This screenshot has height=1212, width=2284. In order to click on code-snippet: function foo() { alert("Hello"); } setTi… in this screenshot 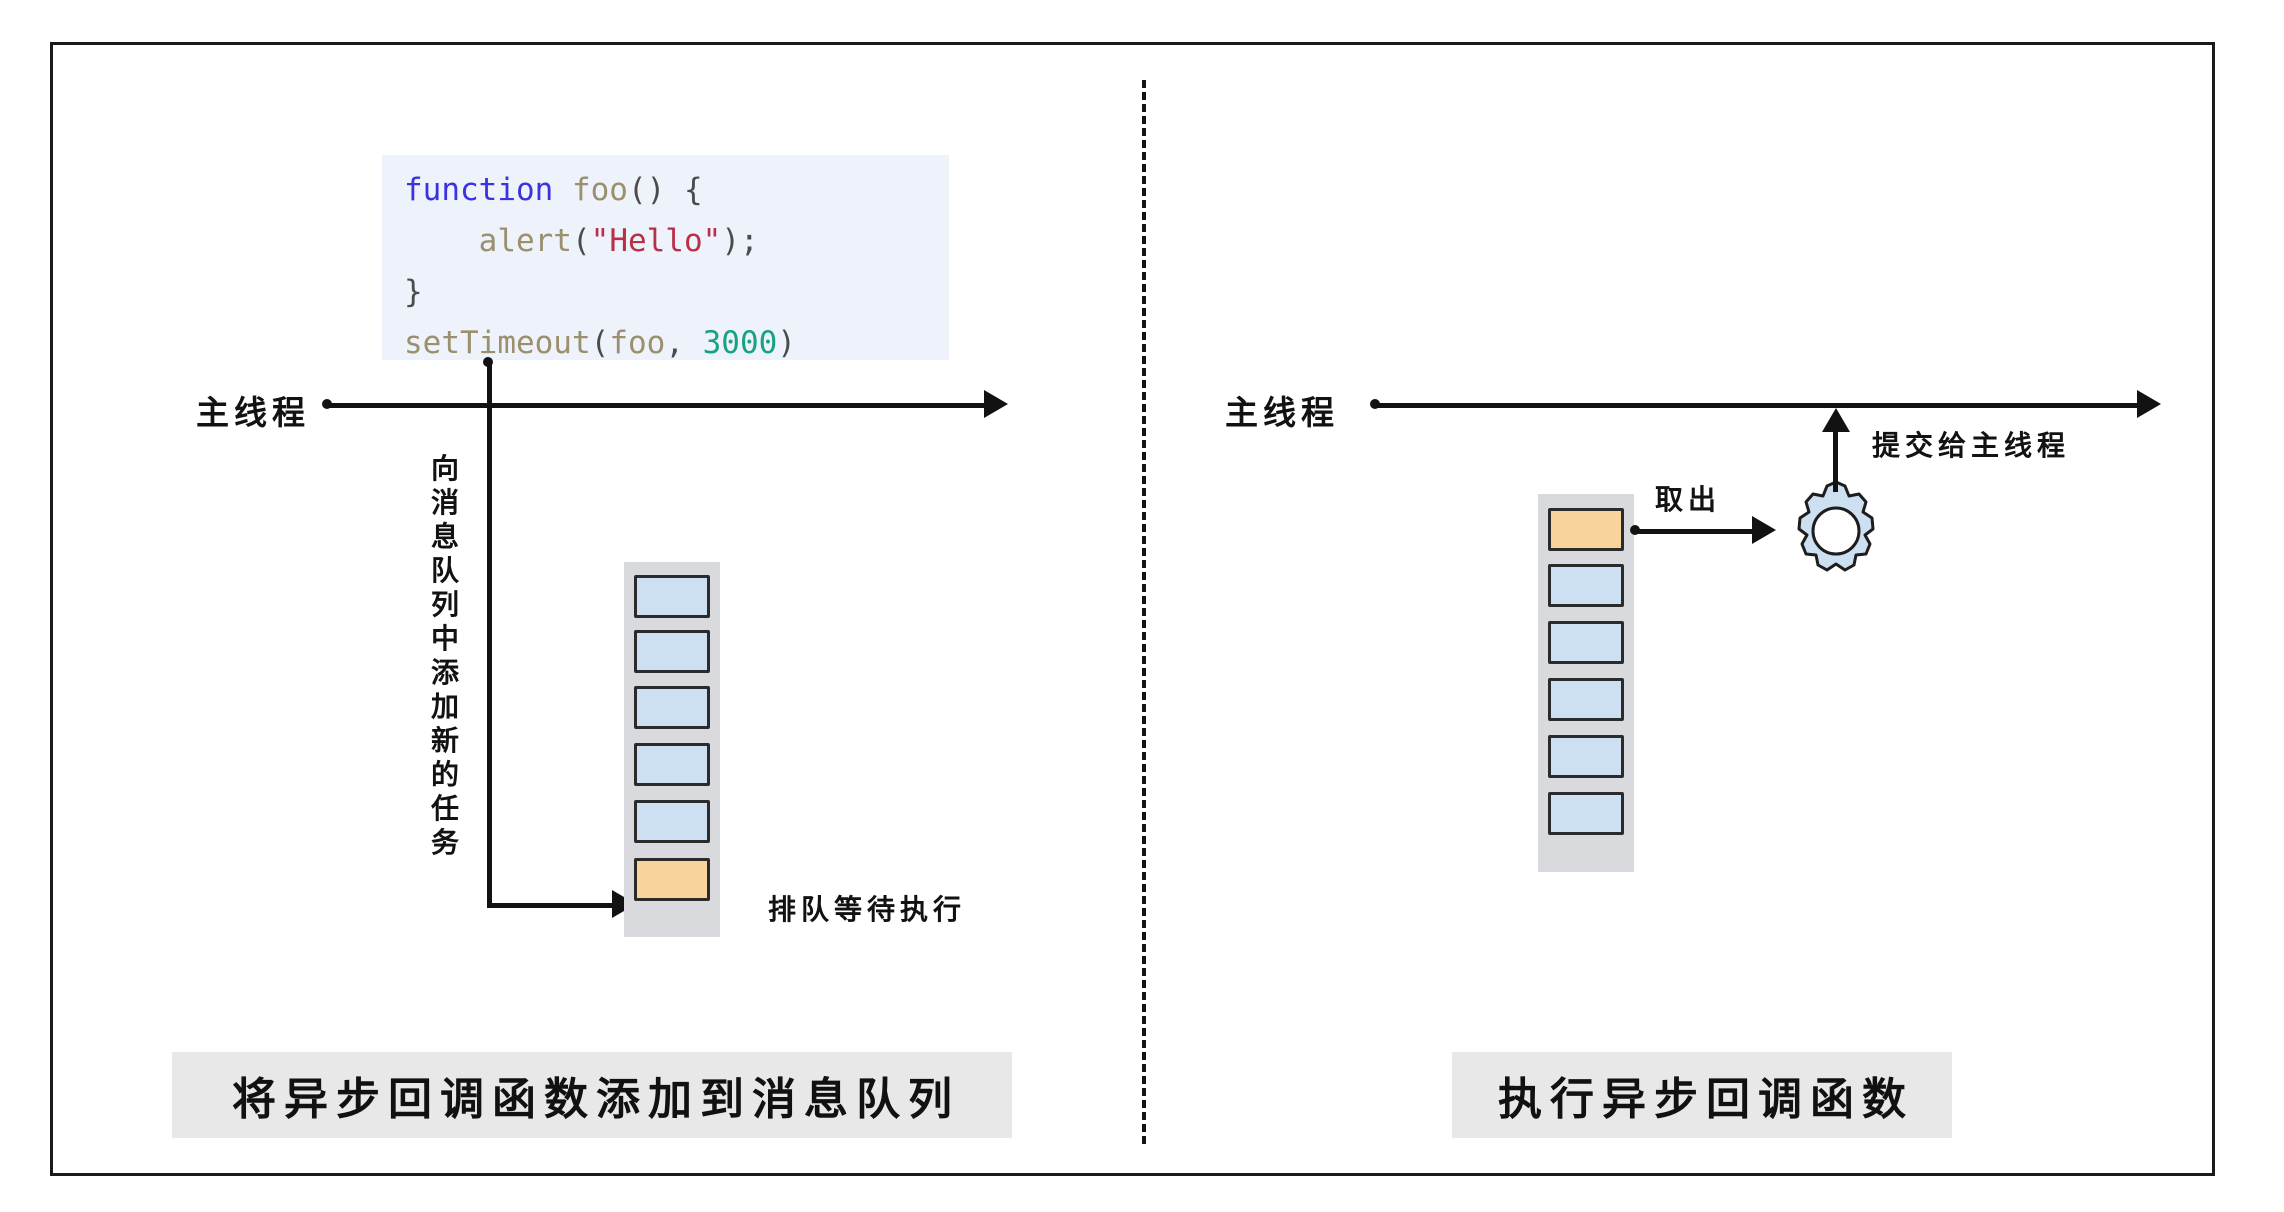, I will do `click(665, 258)`.